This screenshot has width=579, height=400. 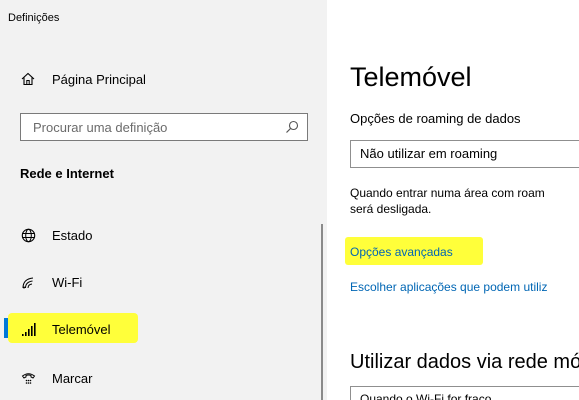 I want to click on sidebar-item-label: Marcar, so click(x=72, y=378).